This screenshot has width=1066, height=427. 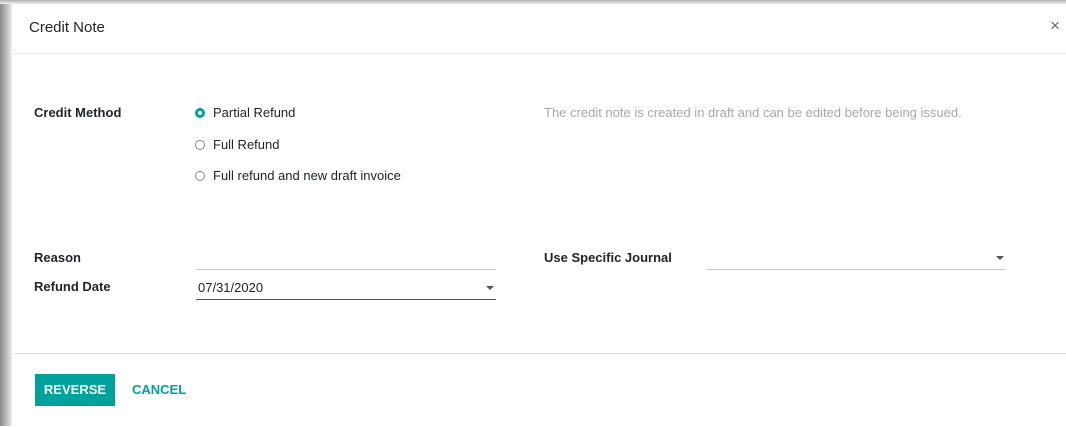 What do you see at coordinates (307, 175) in the screenshot?
I see `radio-label: Full refund and new draft invoice` at bounding box center [307, 175].